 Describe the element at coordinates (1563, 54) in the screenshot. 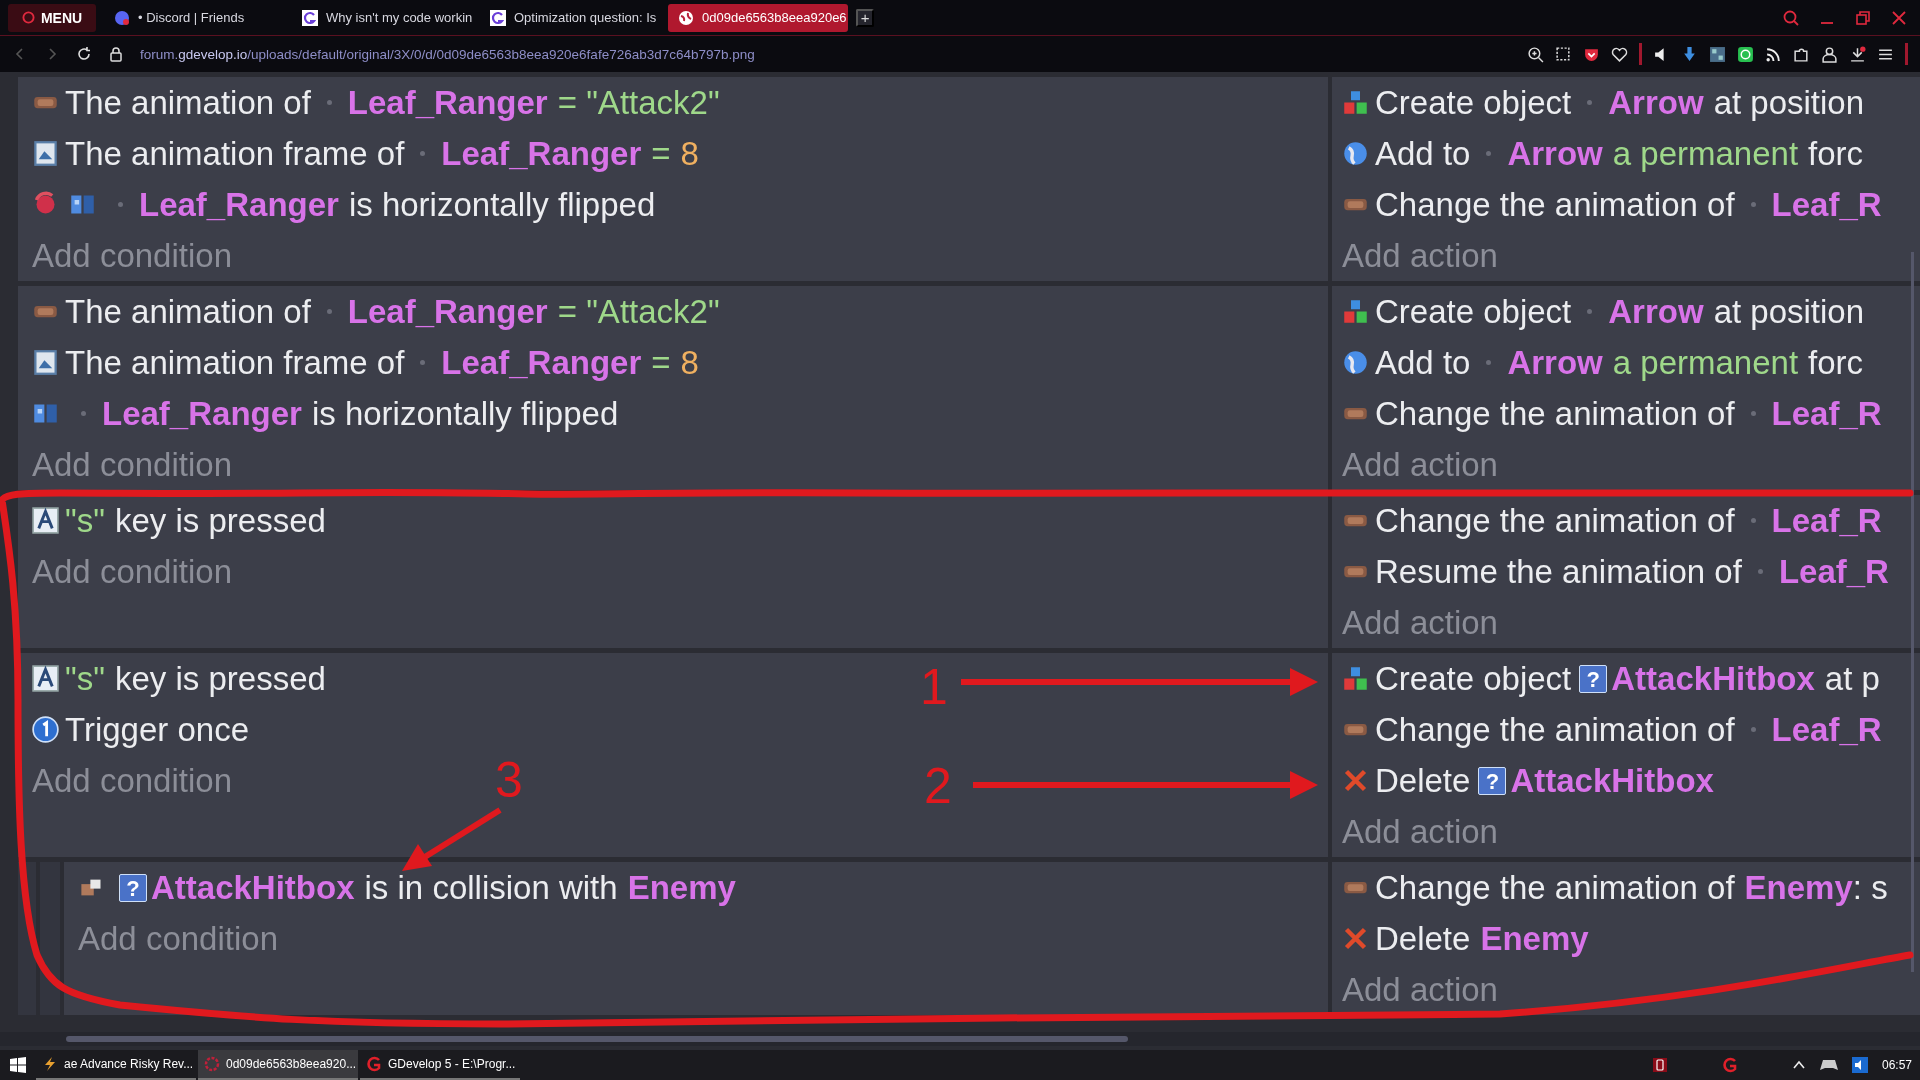

I see `snapshot-icon` at that location.